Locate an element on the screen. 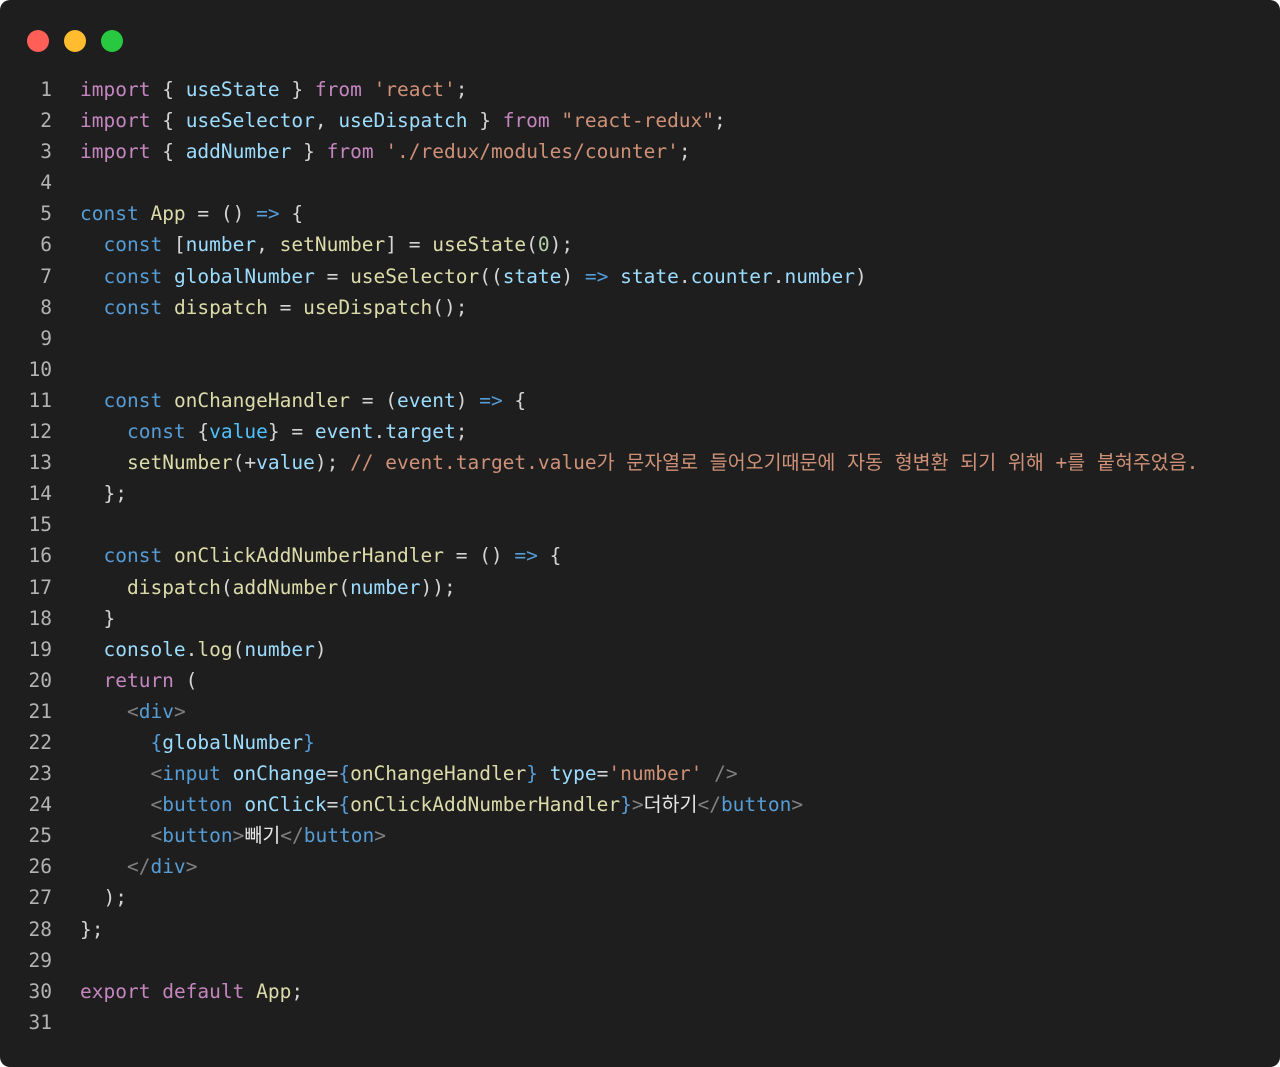 The height and width of the screenshot is (1067, 1280). code-token: 'number' is located at coordinates (655, 774).